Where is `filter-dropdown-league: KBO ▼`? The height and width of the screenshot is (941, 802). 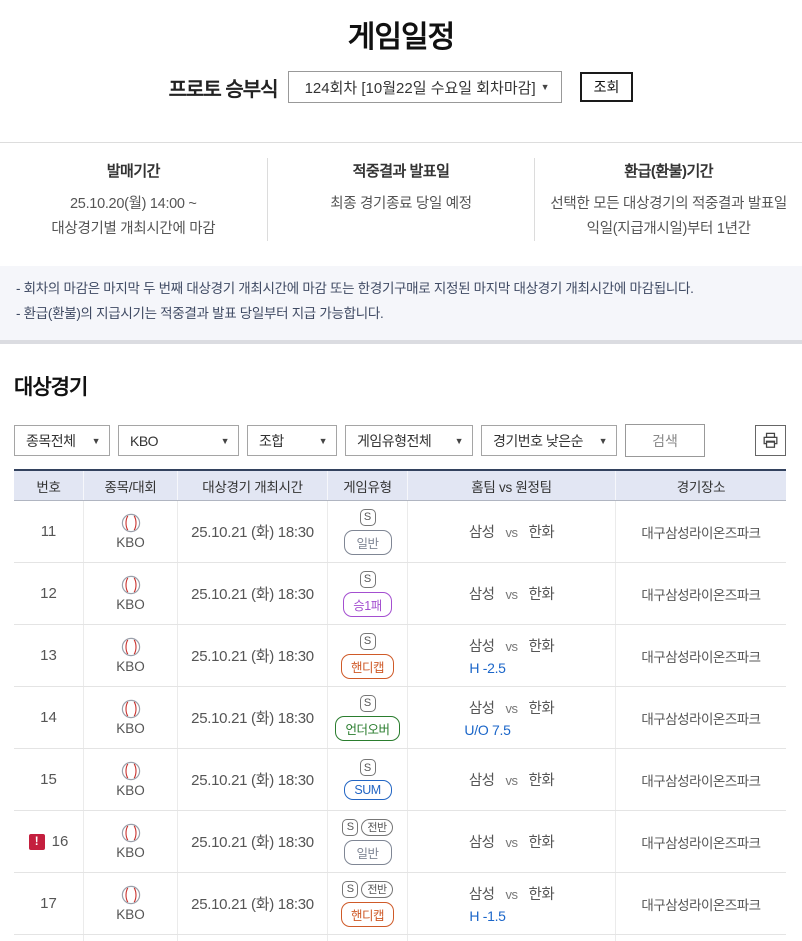
filter-dropdown-league: KBO ▼ is located at coordinates (178, 441).